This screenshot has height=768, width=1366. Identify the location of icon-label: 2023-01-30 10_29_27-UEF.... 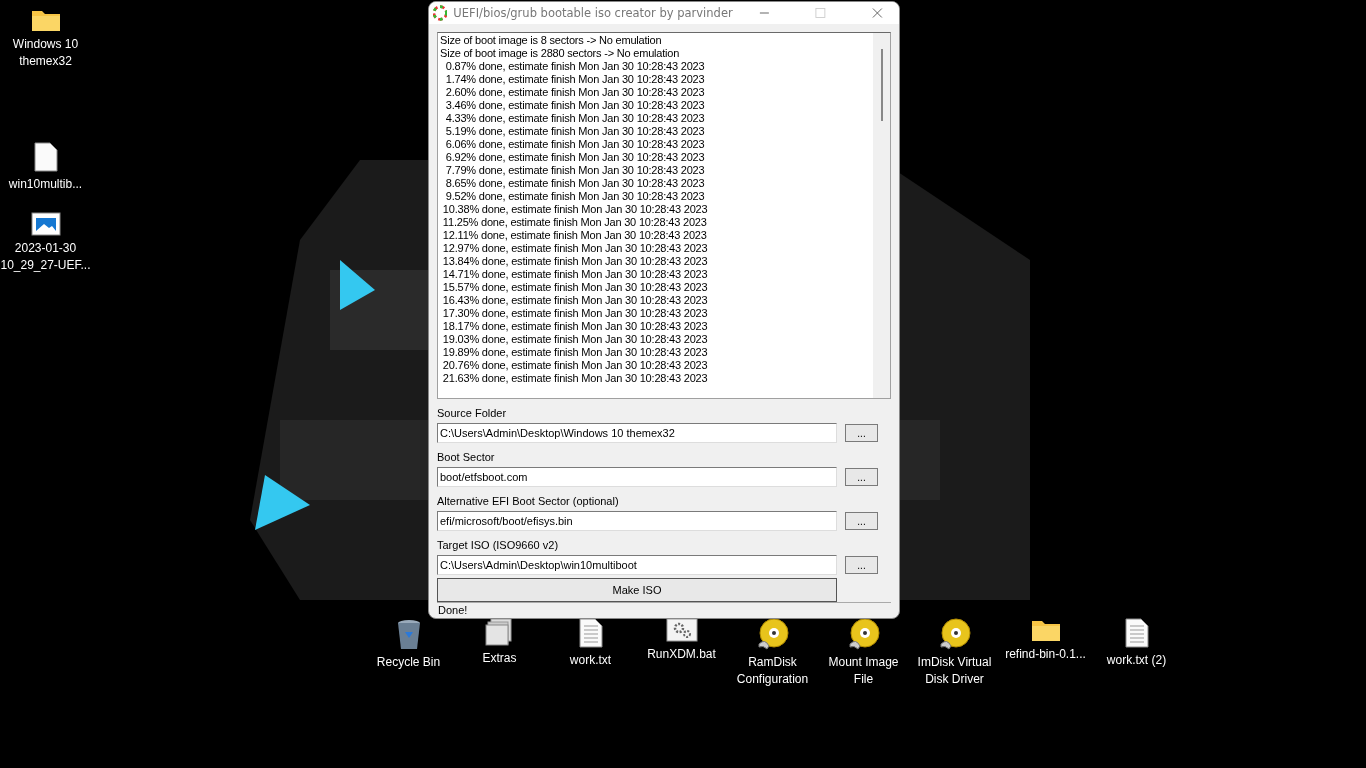
(45, 257).